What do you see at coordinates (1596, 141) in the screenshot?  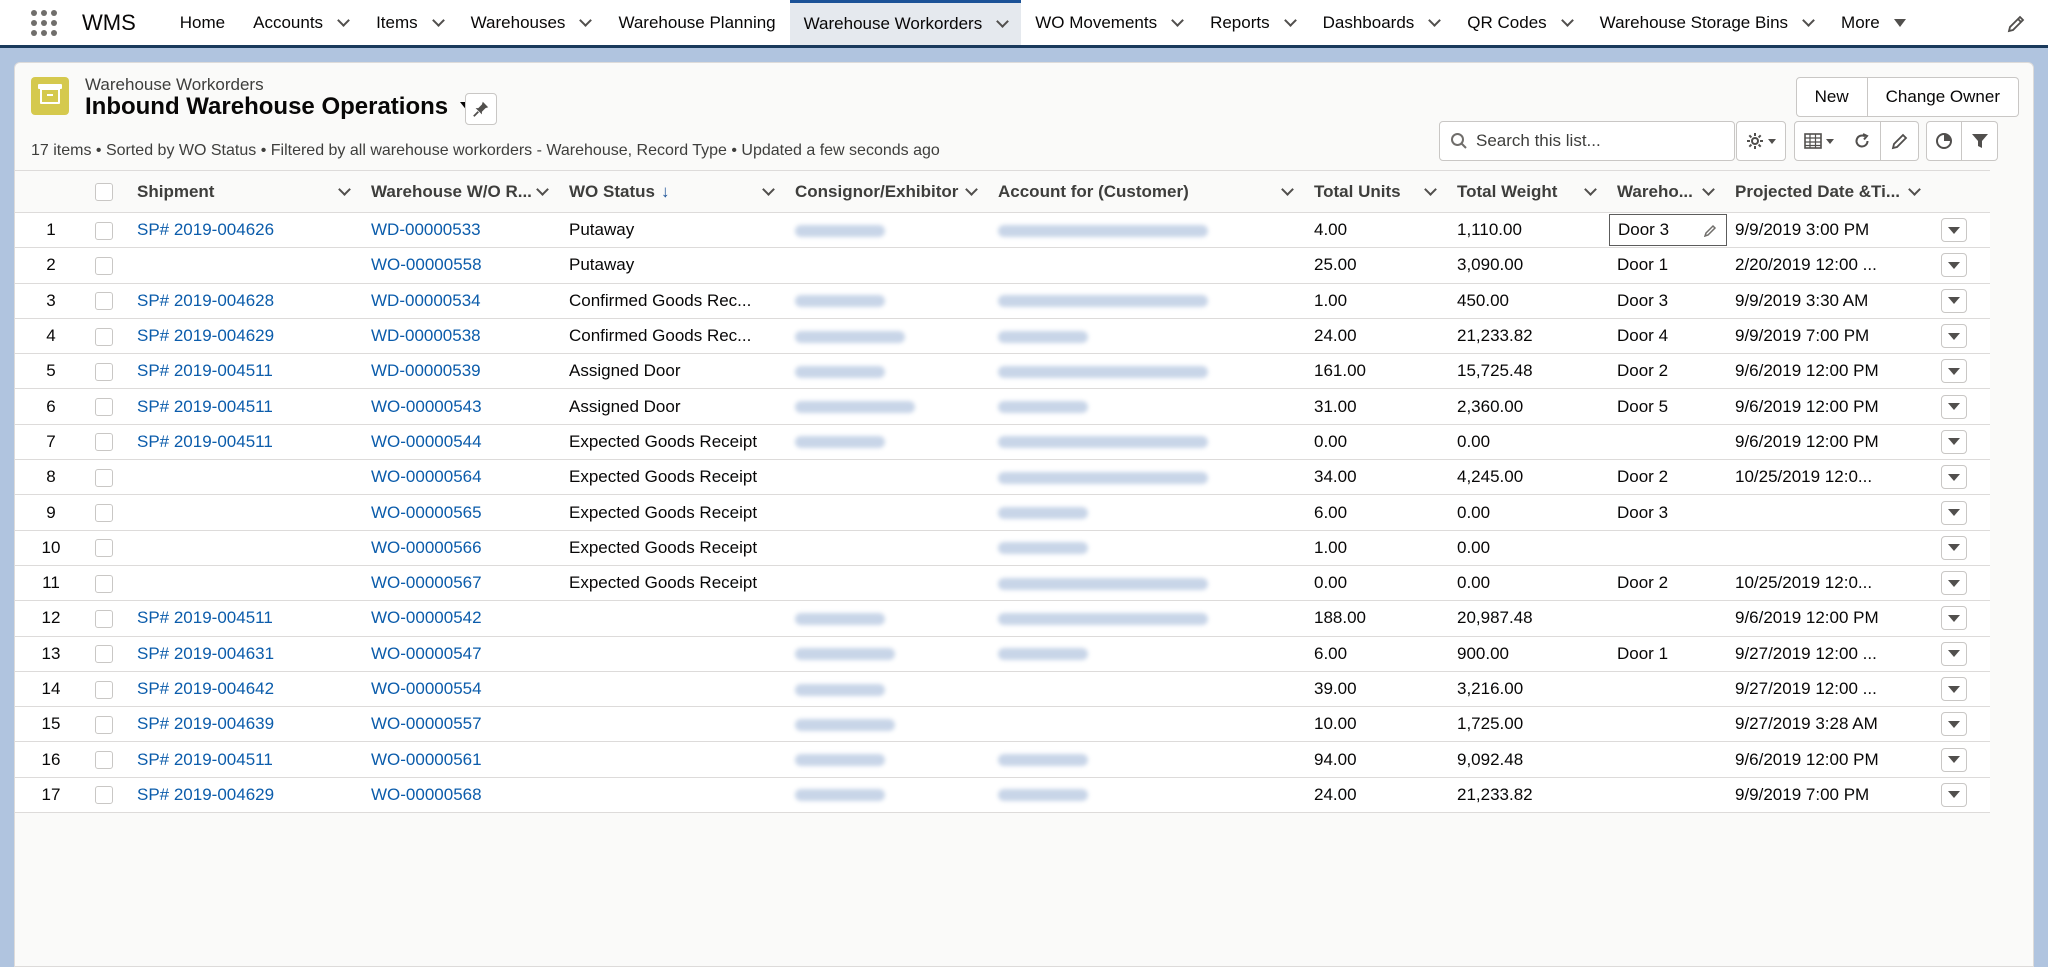 I see `search-input` at bounding box center [1596, 141].